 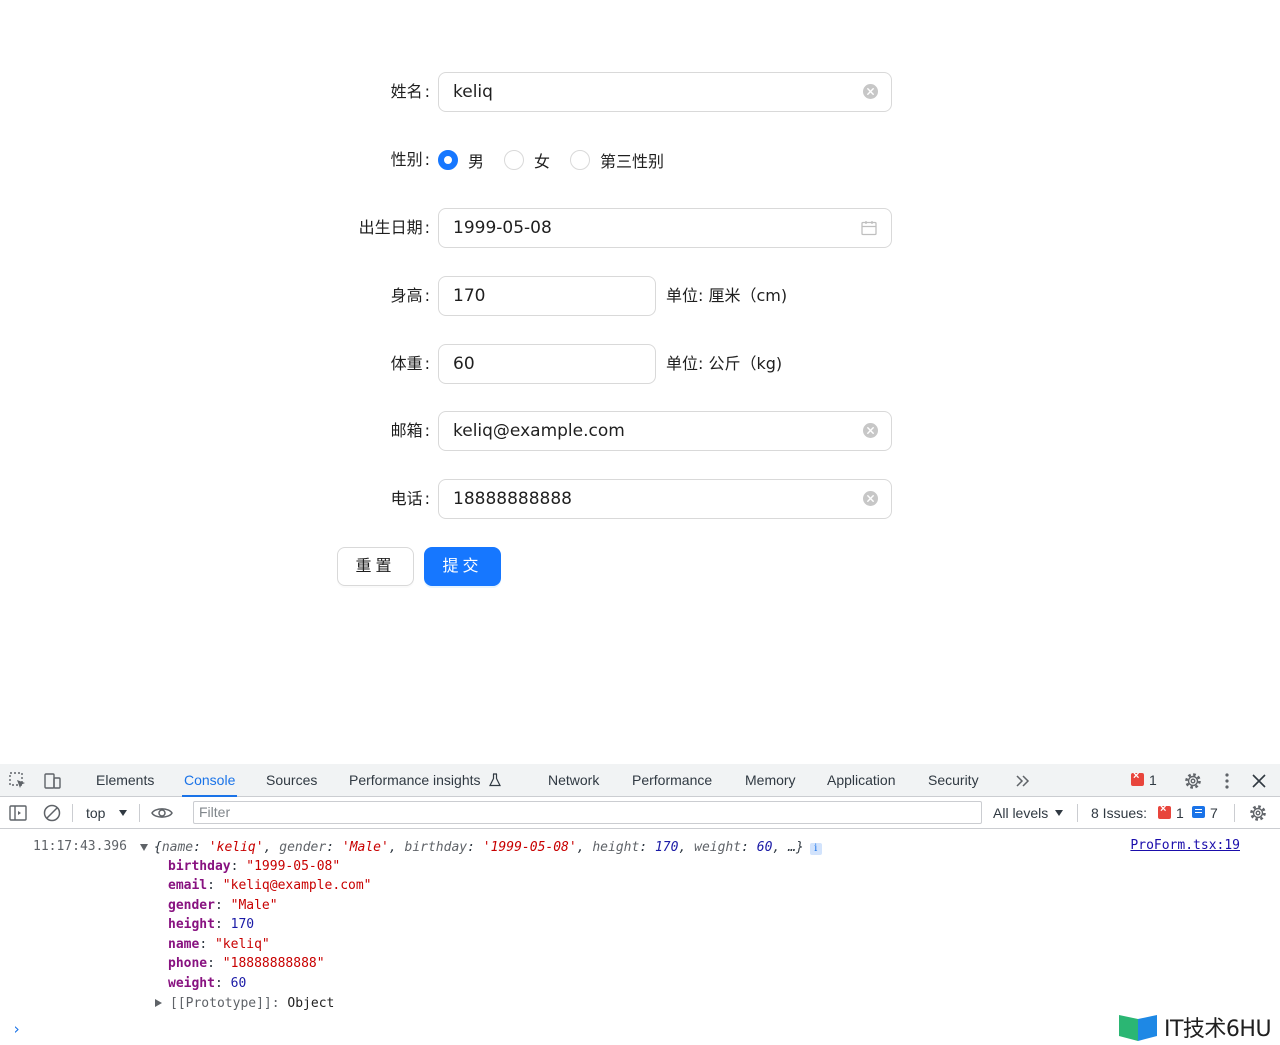 I want to click on height-form-item: 身高 170 单位厘米（cm), so click(x=640, y=296).